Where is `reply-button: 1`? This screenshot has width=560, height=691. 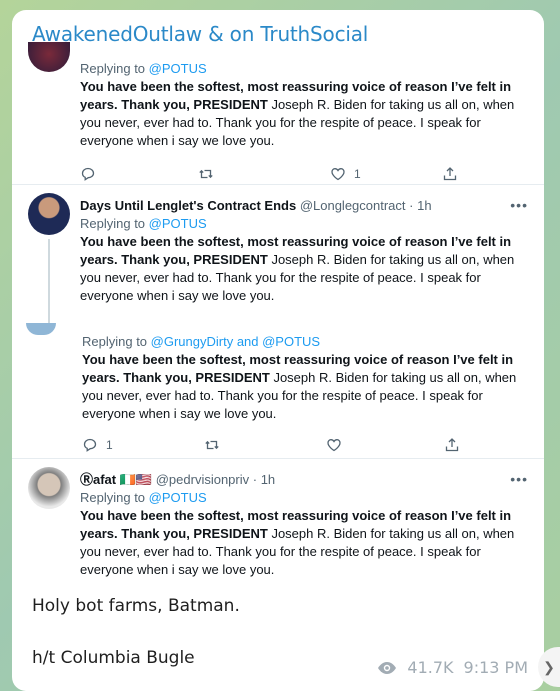
reply-button: 1 is located at coordinates (97, 445).